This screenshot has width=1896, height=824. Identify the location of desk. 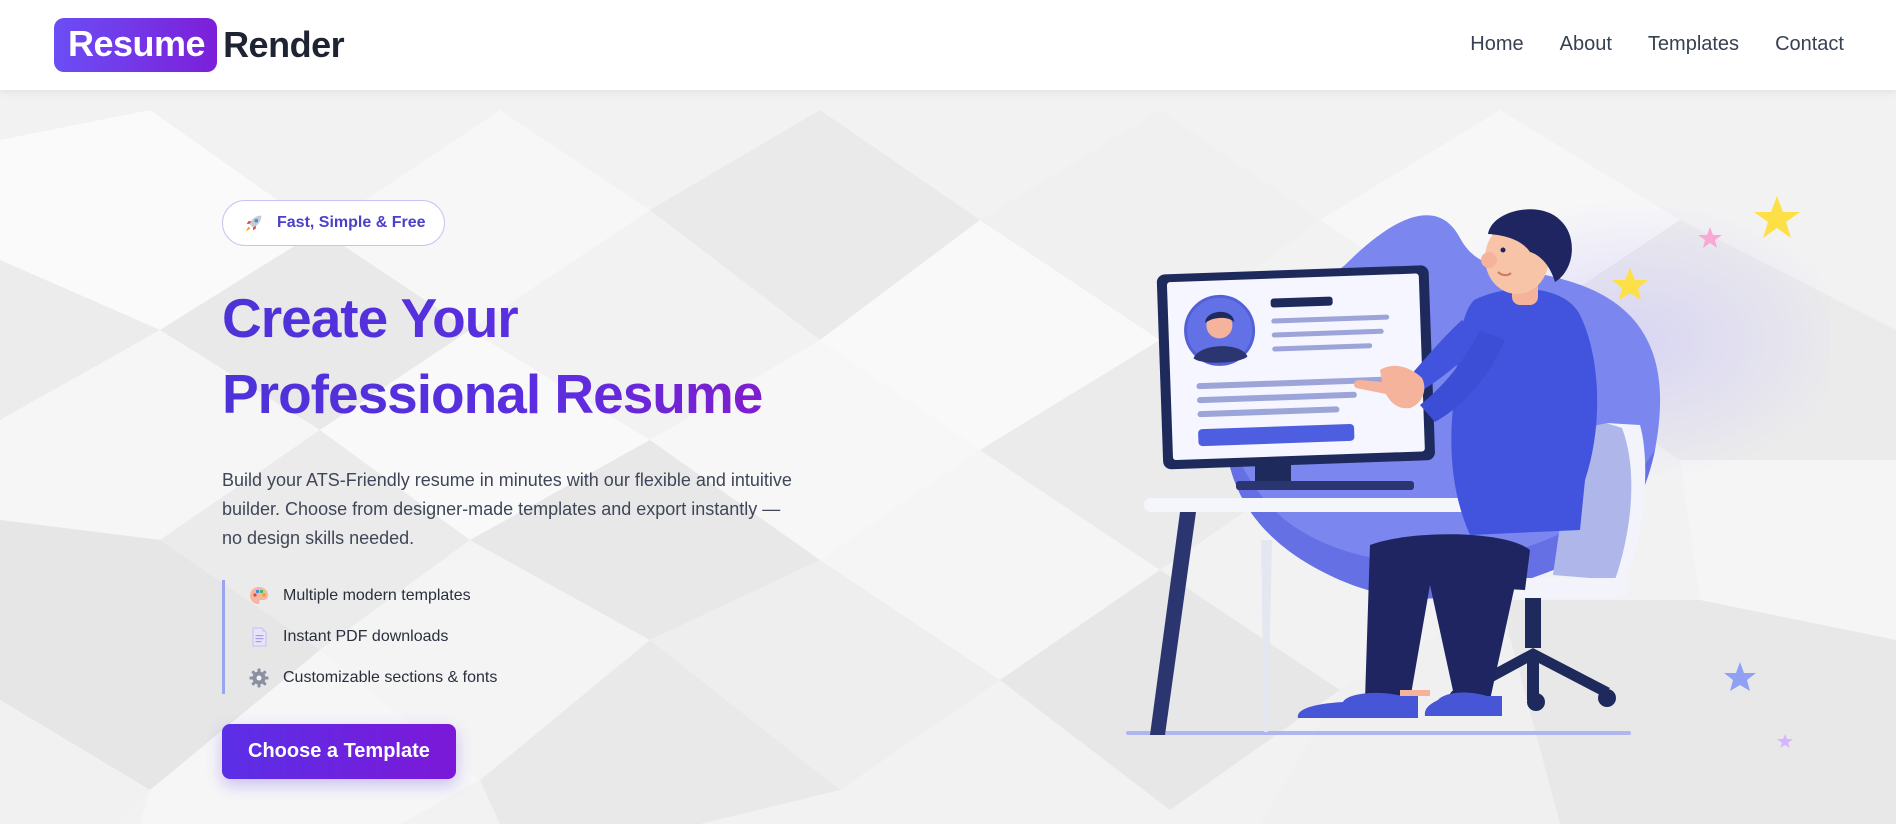
(1314, 505).